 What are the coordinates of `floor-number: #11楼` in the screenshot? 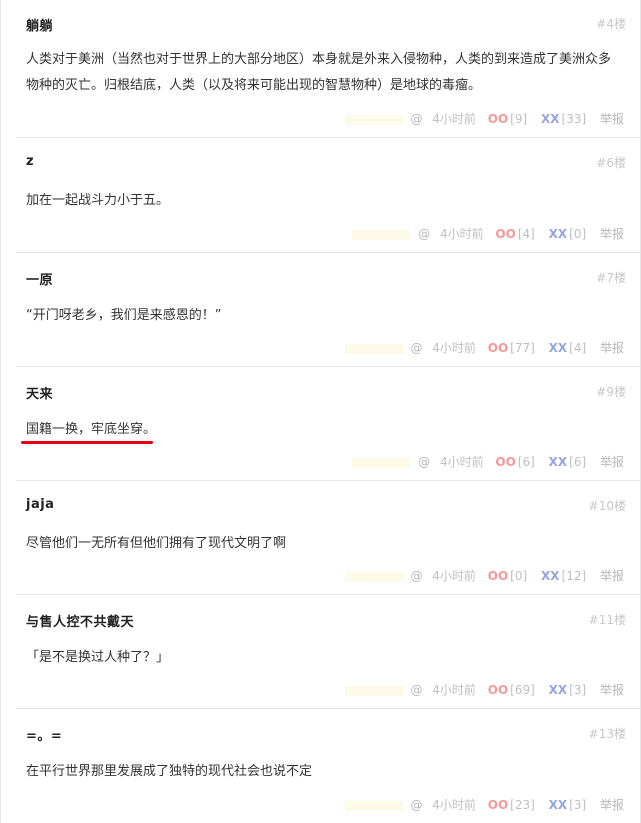 It's located at (607, 619).